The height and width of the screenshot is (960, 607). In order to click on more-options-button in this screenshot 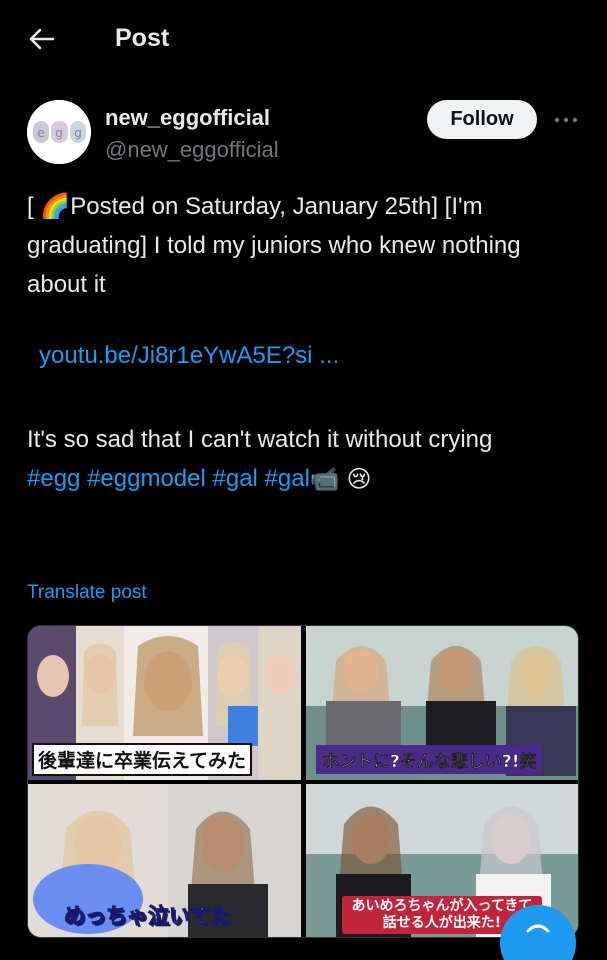, I will do `click(566, 120)`.